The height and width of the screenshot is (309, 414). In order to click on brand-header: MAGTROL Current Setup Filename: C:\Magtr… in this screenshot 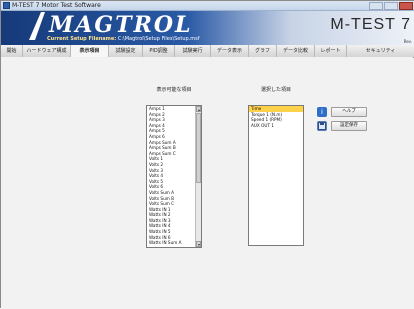, I will do `click(207, 28)`.